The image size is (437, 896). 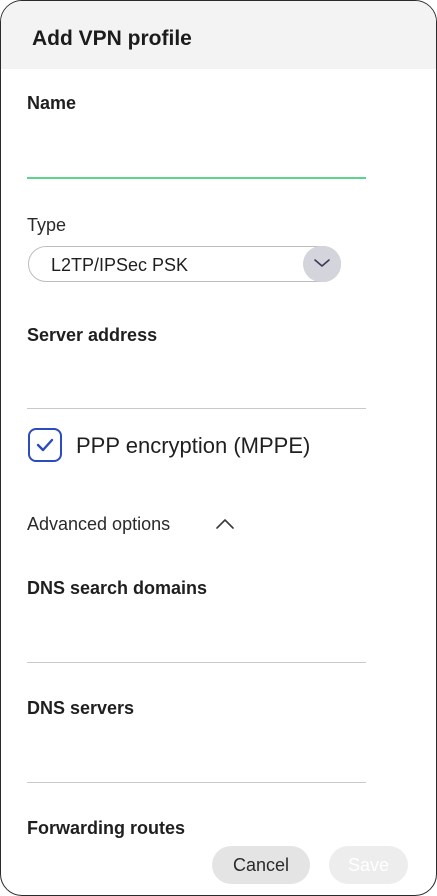 What do you see at coordinates (322, 264) in the screenshot?
I see `chevron-down-icon` at bounding box center [322, 264].